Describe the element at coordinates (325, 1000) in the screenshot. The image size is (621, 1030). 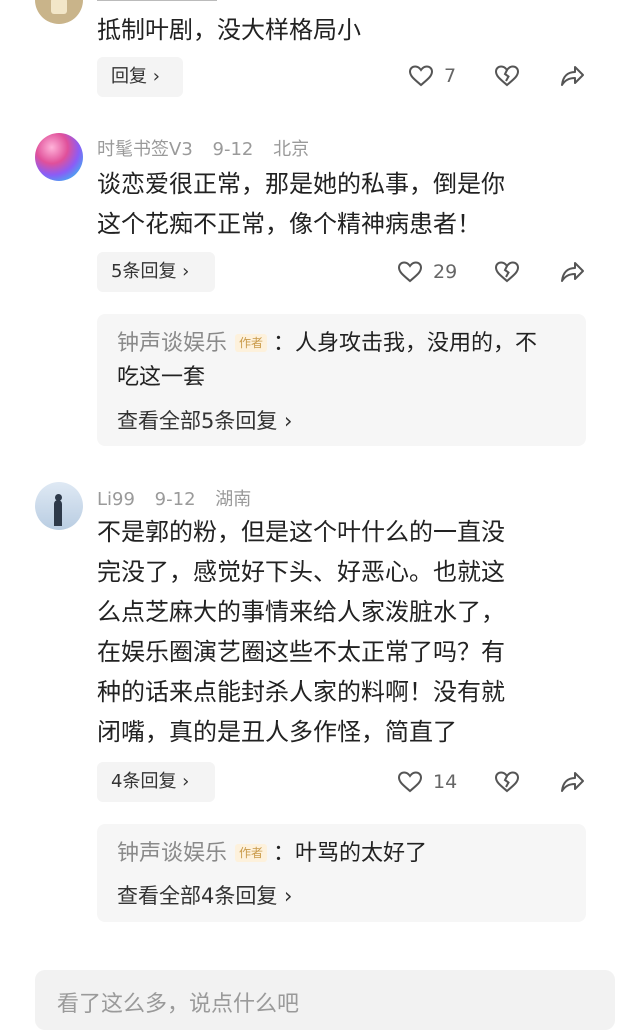
I see `comment-input: 看了这么多，说点什么吧` at that location.